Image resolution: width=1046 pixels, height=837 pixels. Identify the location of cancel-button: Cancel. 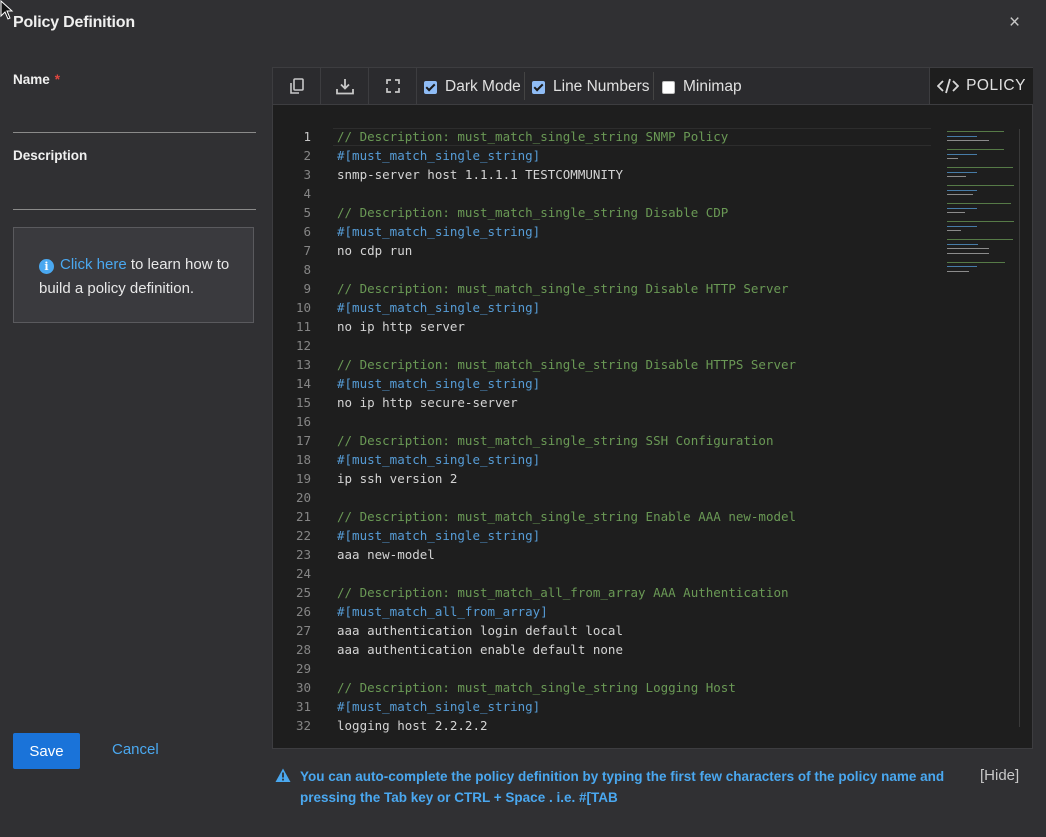
(135, 749).